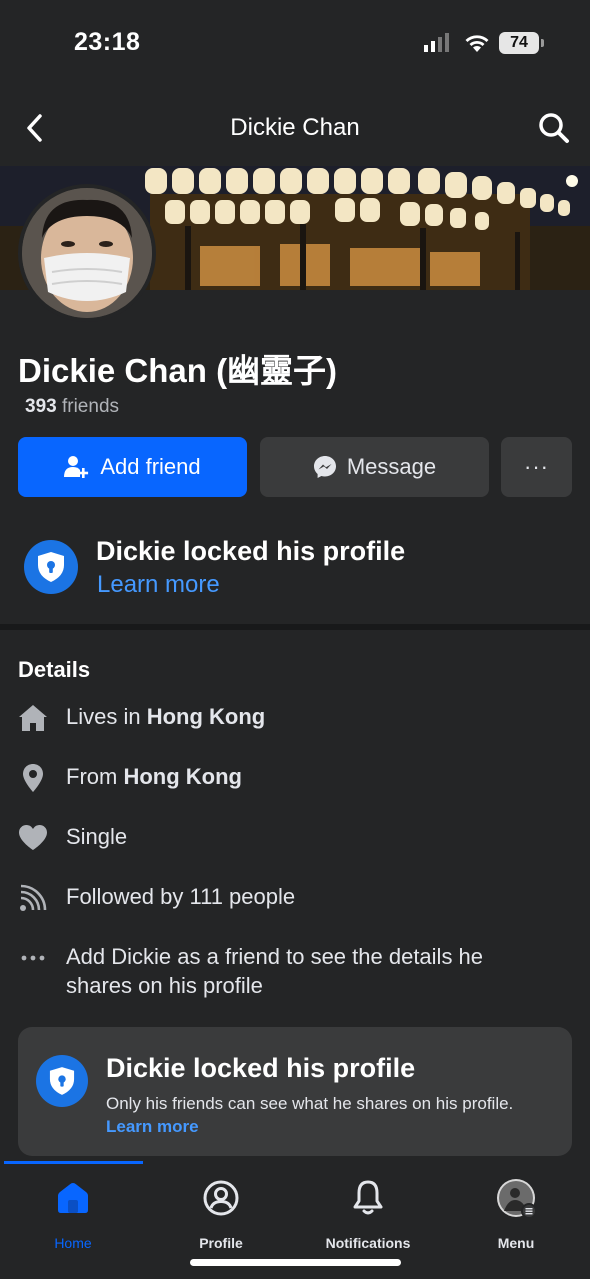  I want to click on nav-bar: Dickie Chan, so click(295, 128).